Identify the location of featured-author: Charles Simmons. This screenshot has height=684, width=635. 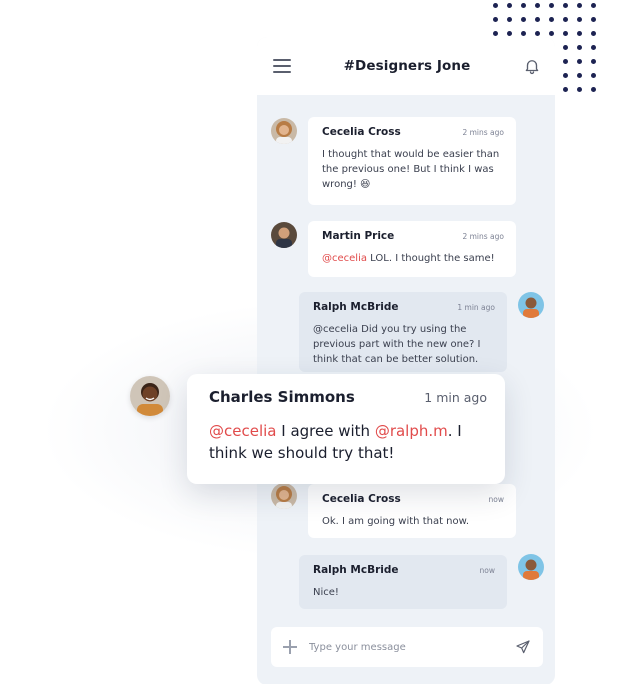
(282, 397).